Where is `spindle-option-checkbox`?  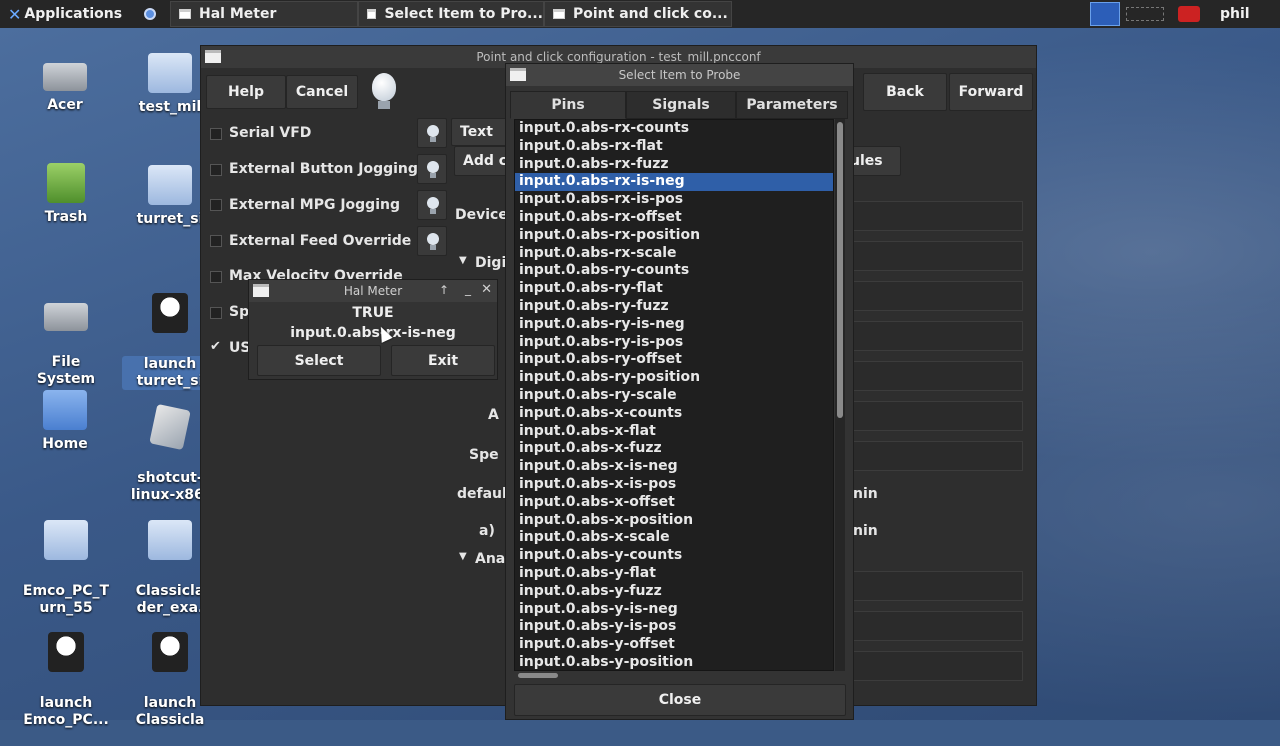 spindle-option-checkbox is located at coordinates (216, 313).